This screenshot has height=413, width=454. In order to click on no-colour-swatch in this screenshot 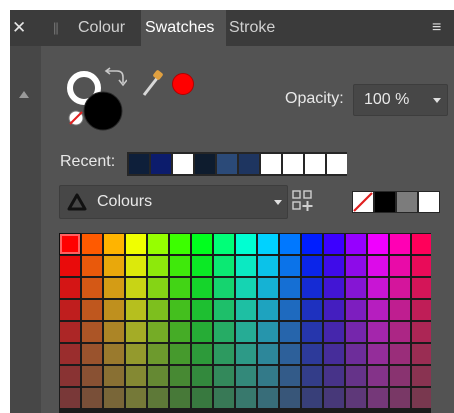, I will do `click(363, 202)`.